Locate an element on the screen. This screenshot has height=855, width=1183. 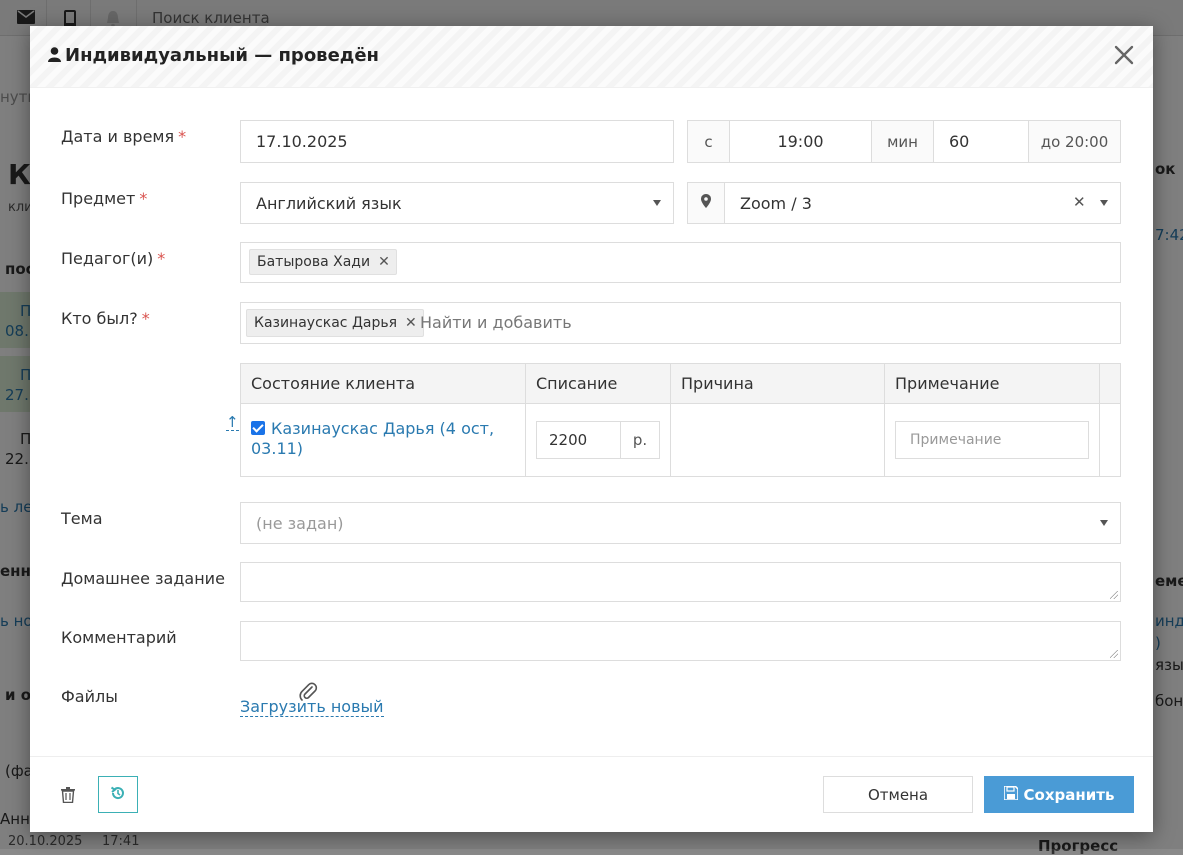
date-input: 17.10.2025 is located at coordinates (457, 141).